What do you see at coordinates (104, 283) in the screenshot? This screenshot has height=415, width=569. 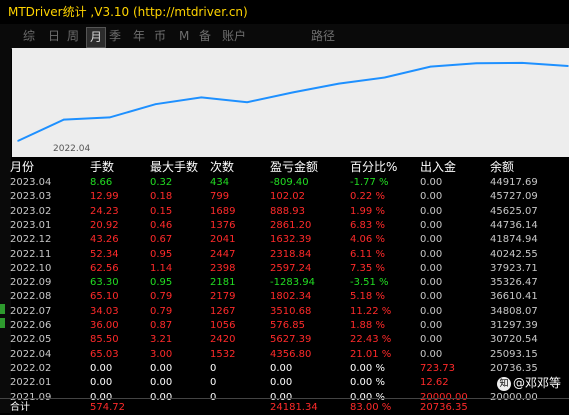 I see `cell-lots: 63.30` at bounding box center [104, 283].